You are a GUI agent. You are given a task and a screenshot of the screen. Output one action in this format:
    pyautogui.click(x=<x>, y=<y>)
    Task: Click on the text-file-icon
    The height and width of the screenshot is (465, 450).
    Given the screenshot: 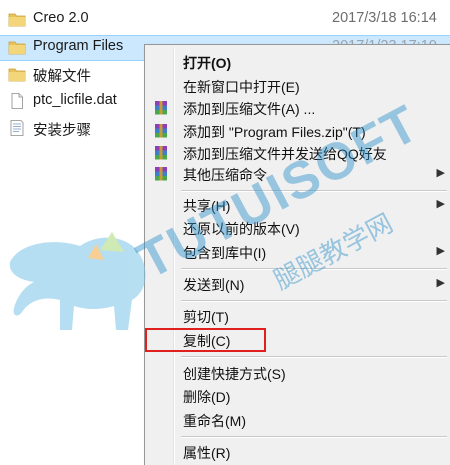 What is the action you would take?
    pyautogui.click(x=17, y=128)
    